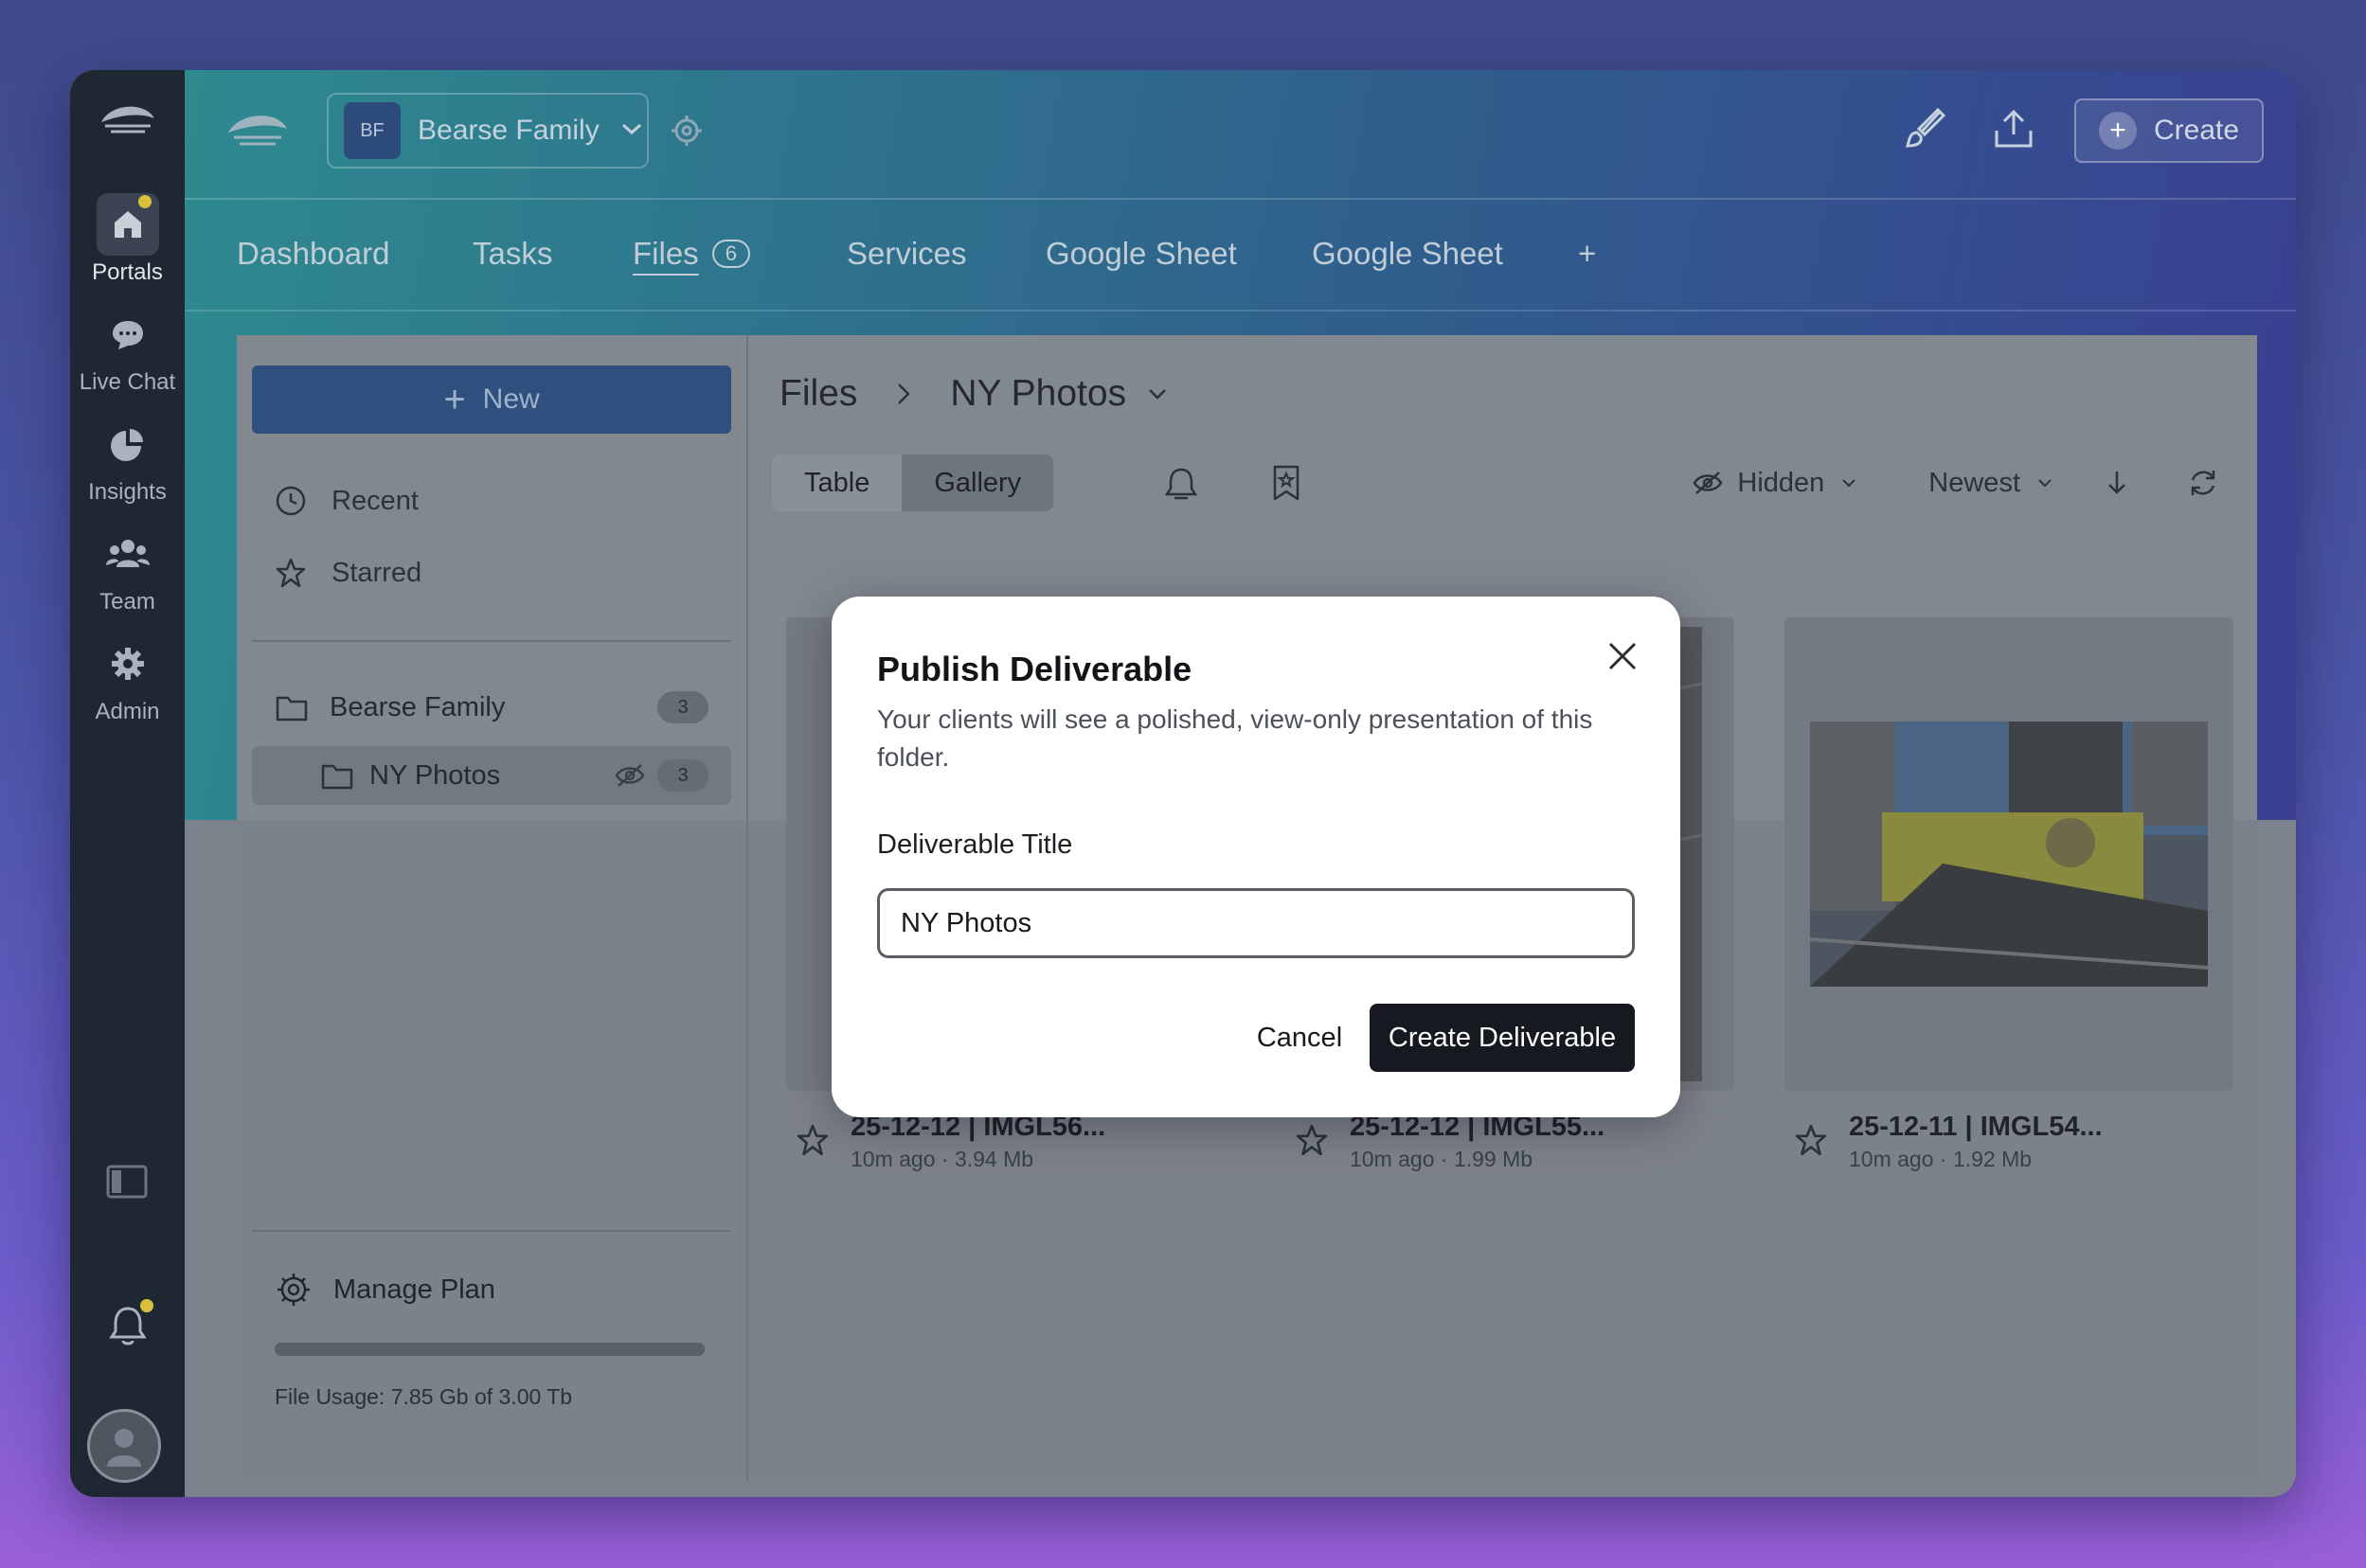 Image resolution: width=2366 pixels, height=1568 pixels. What do you see at coordinates (129, 1325) in the screenshot?
I see `bell-icon` at bounding box center [129, 1325].